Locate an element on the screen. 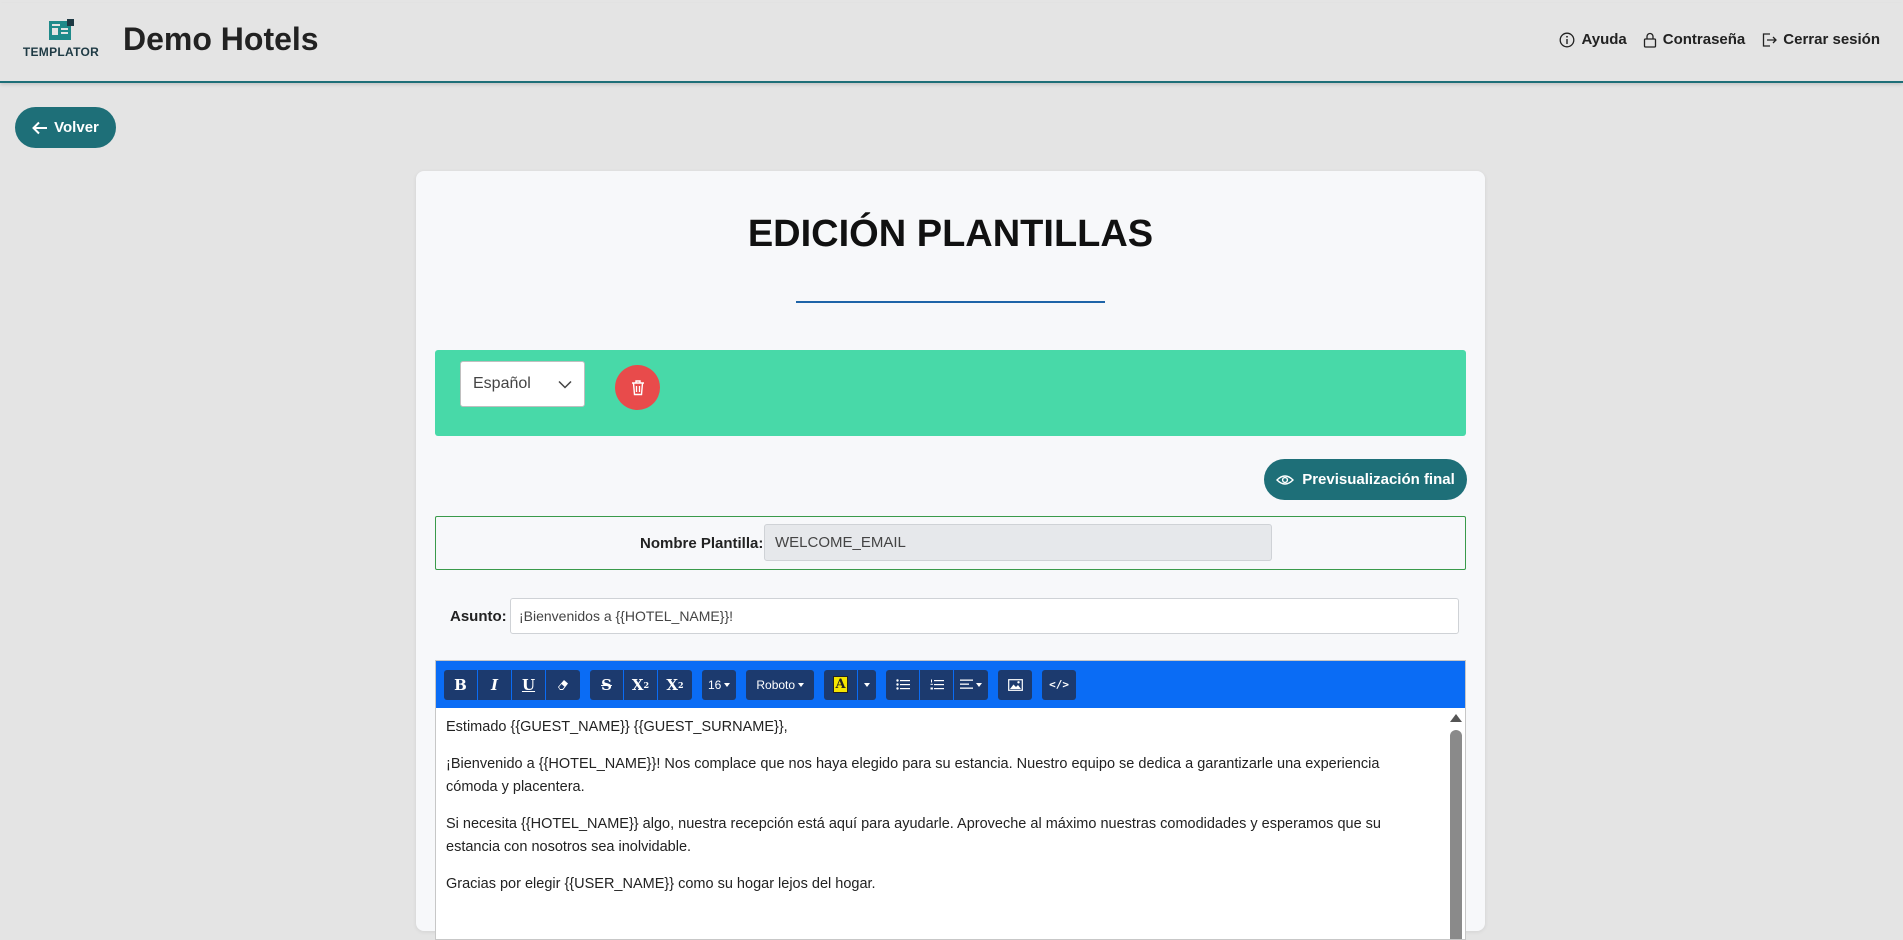 The width and height of the screenshot is (1903, 940). logout-link: Cerrar sesión is located at coordinates (1820, 39).